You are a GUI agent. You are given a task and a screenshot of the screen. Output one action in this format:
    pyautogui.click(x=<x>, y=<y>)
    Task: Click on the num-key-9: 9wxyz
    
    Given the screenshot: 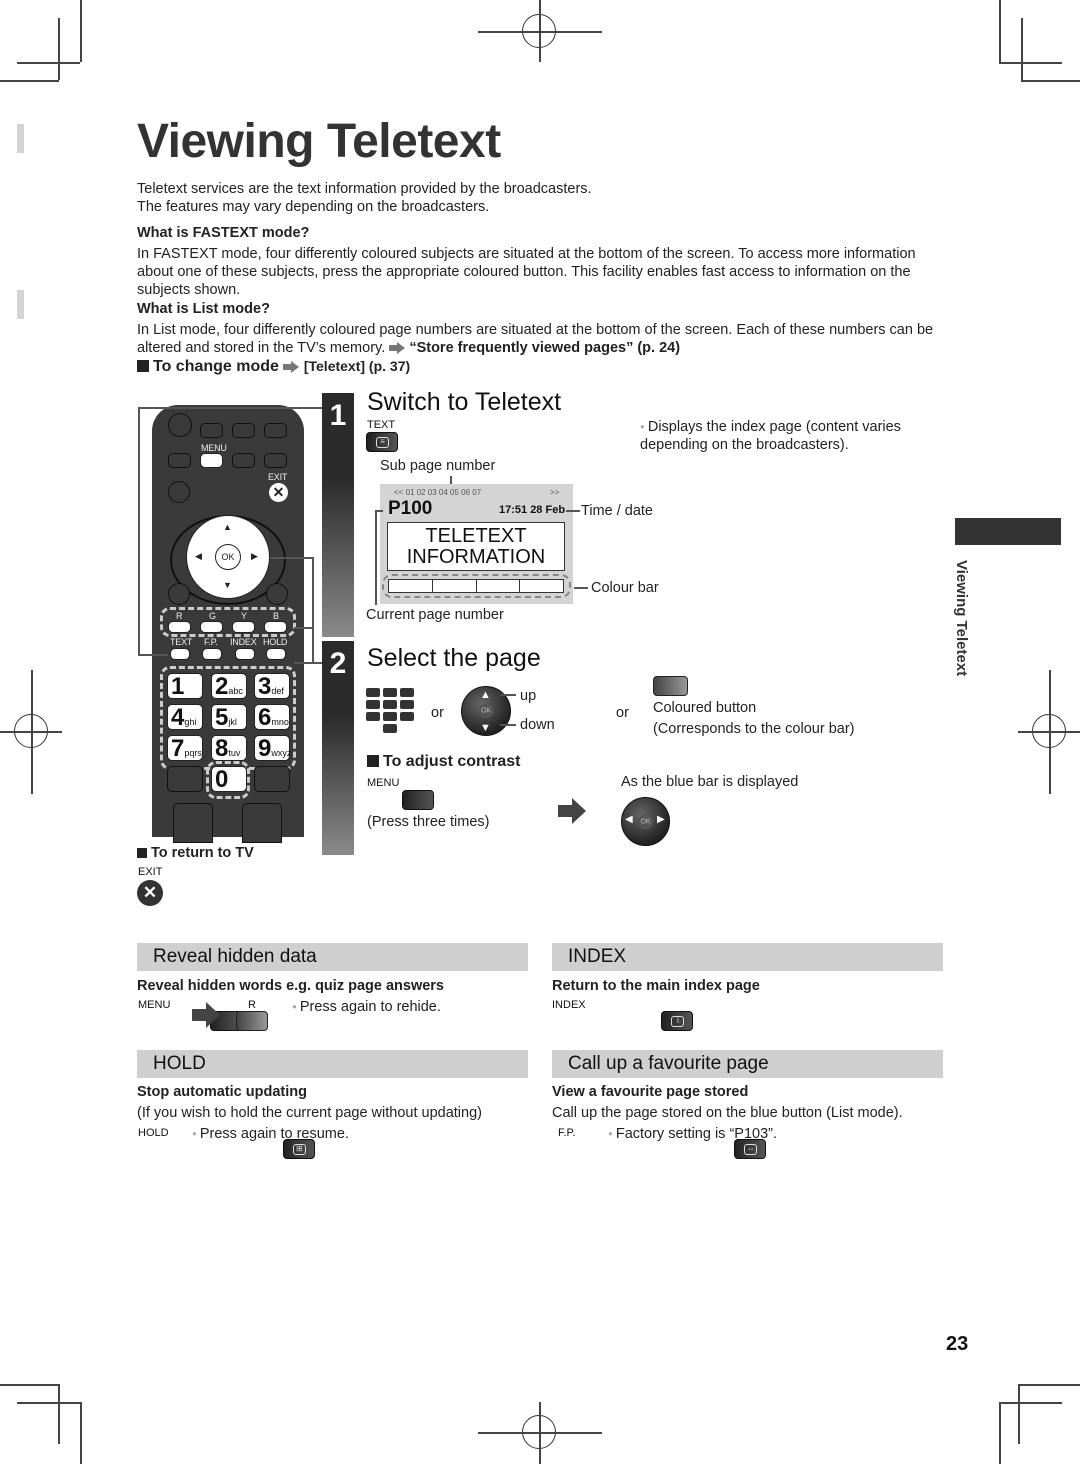 What is the action you would take?
    pyautogui.click(x=272, y=748)
    